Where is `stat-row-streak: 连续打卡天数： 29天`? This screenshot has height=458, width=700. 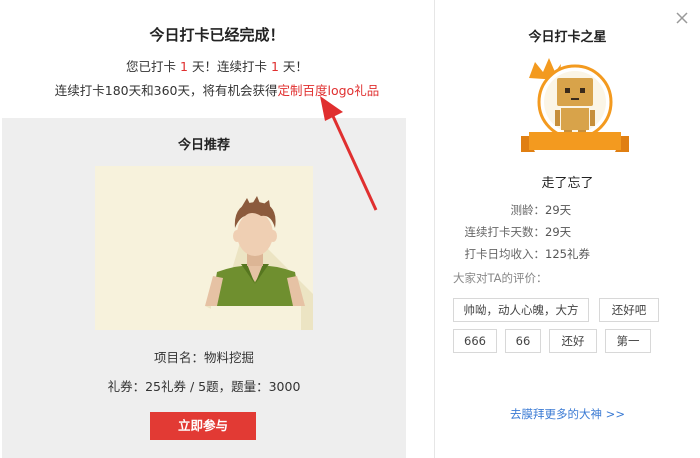
stat-row-streak: 连续打卡天数： 29天 is located at coordinates (567, 232).